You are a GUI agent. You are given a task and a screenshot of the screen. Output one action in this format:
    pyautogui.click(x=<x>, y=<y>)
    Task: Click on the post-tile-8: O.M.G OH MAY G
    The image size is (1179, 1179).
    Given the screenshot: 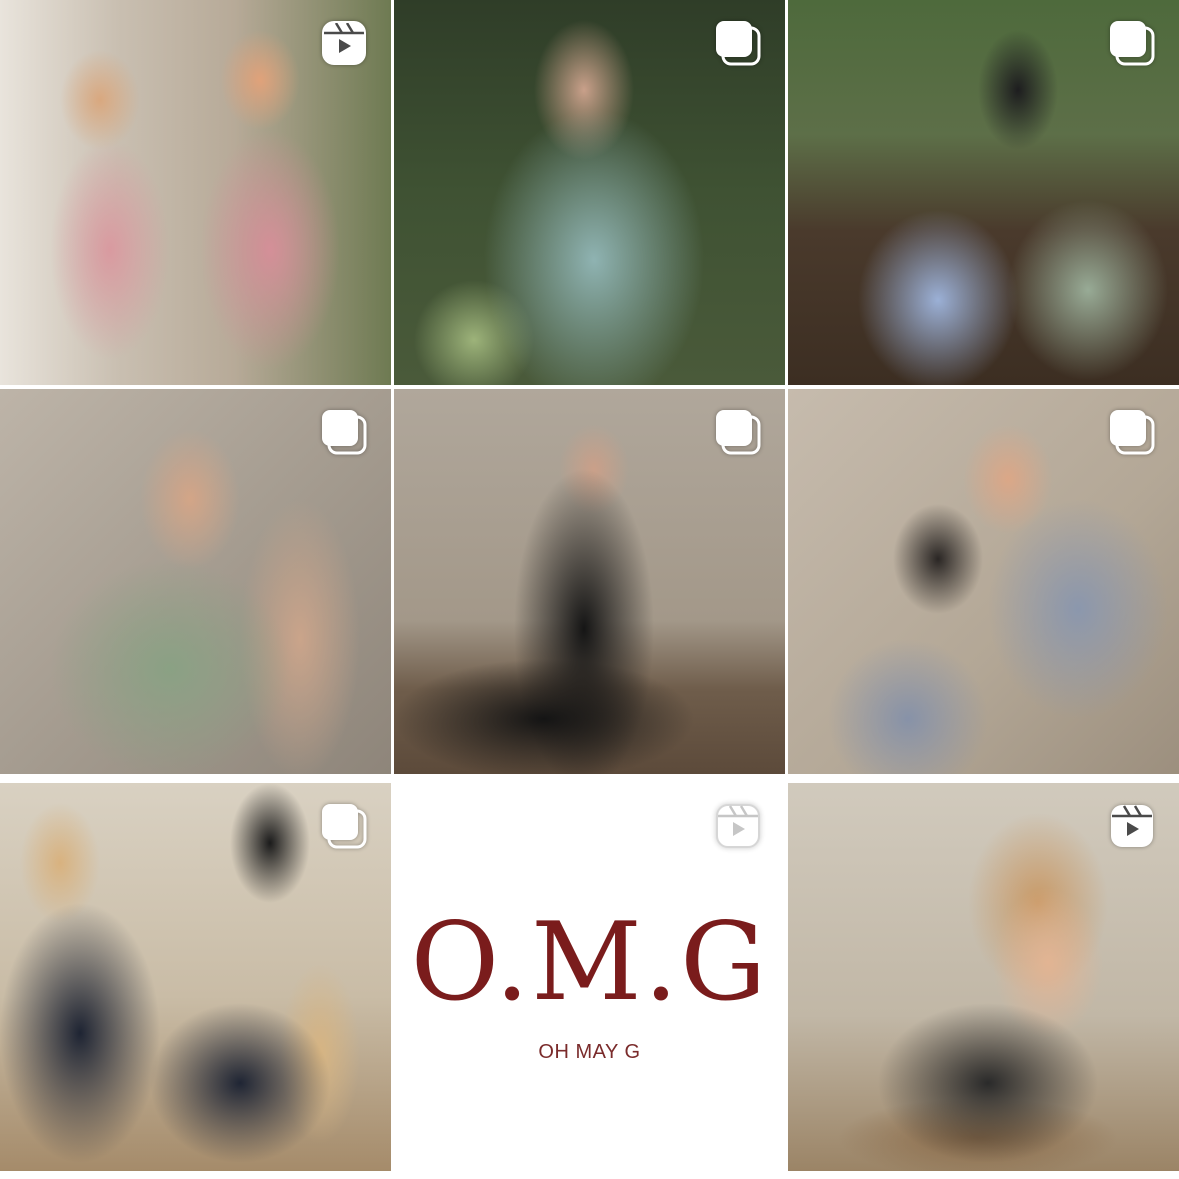 What is the action you would take?
    pyautogui.click(x=589, y=977)
    